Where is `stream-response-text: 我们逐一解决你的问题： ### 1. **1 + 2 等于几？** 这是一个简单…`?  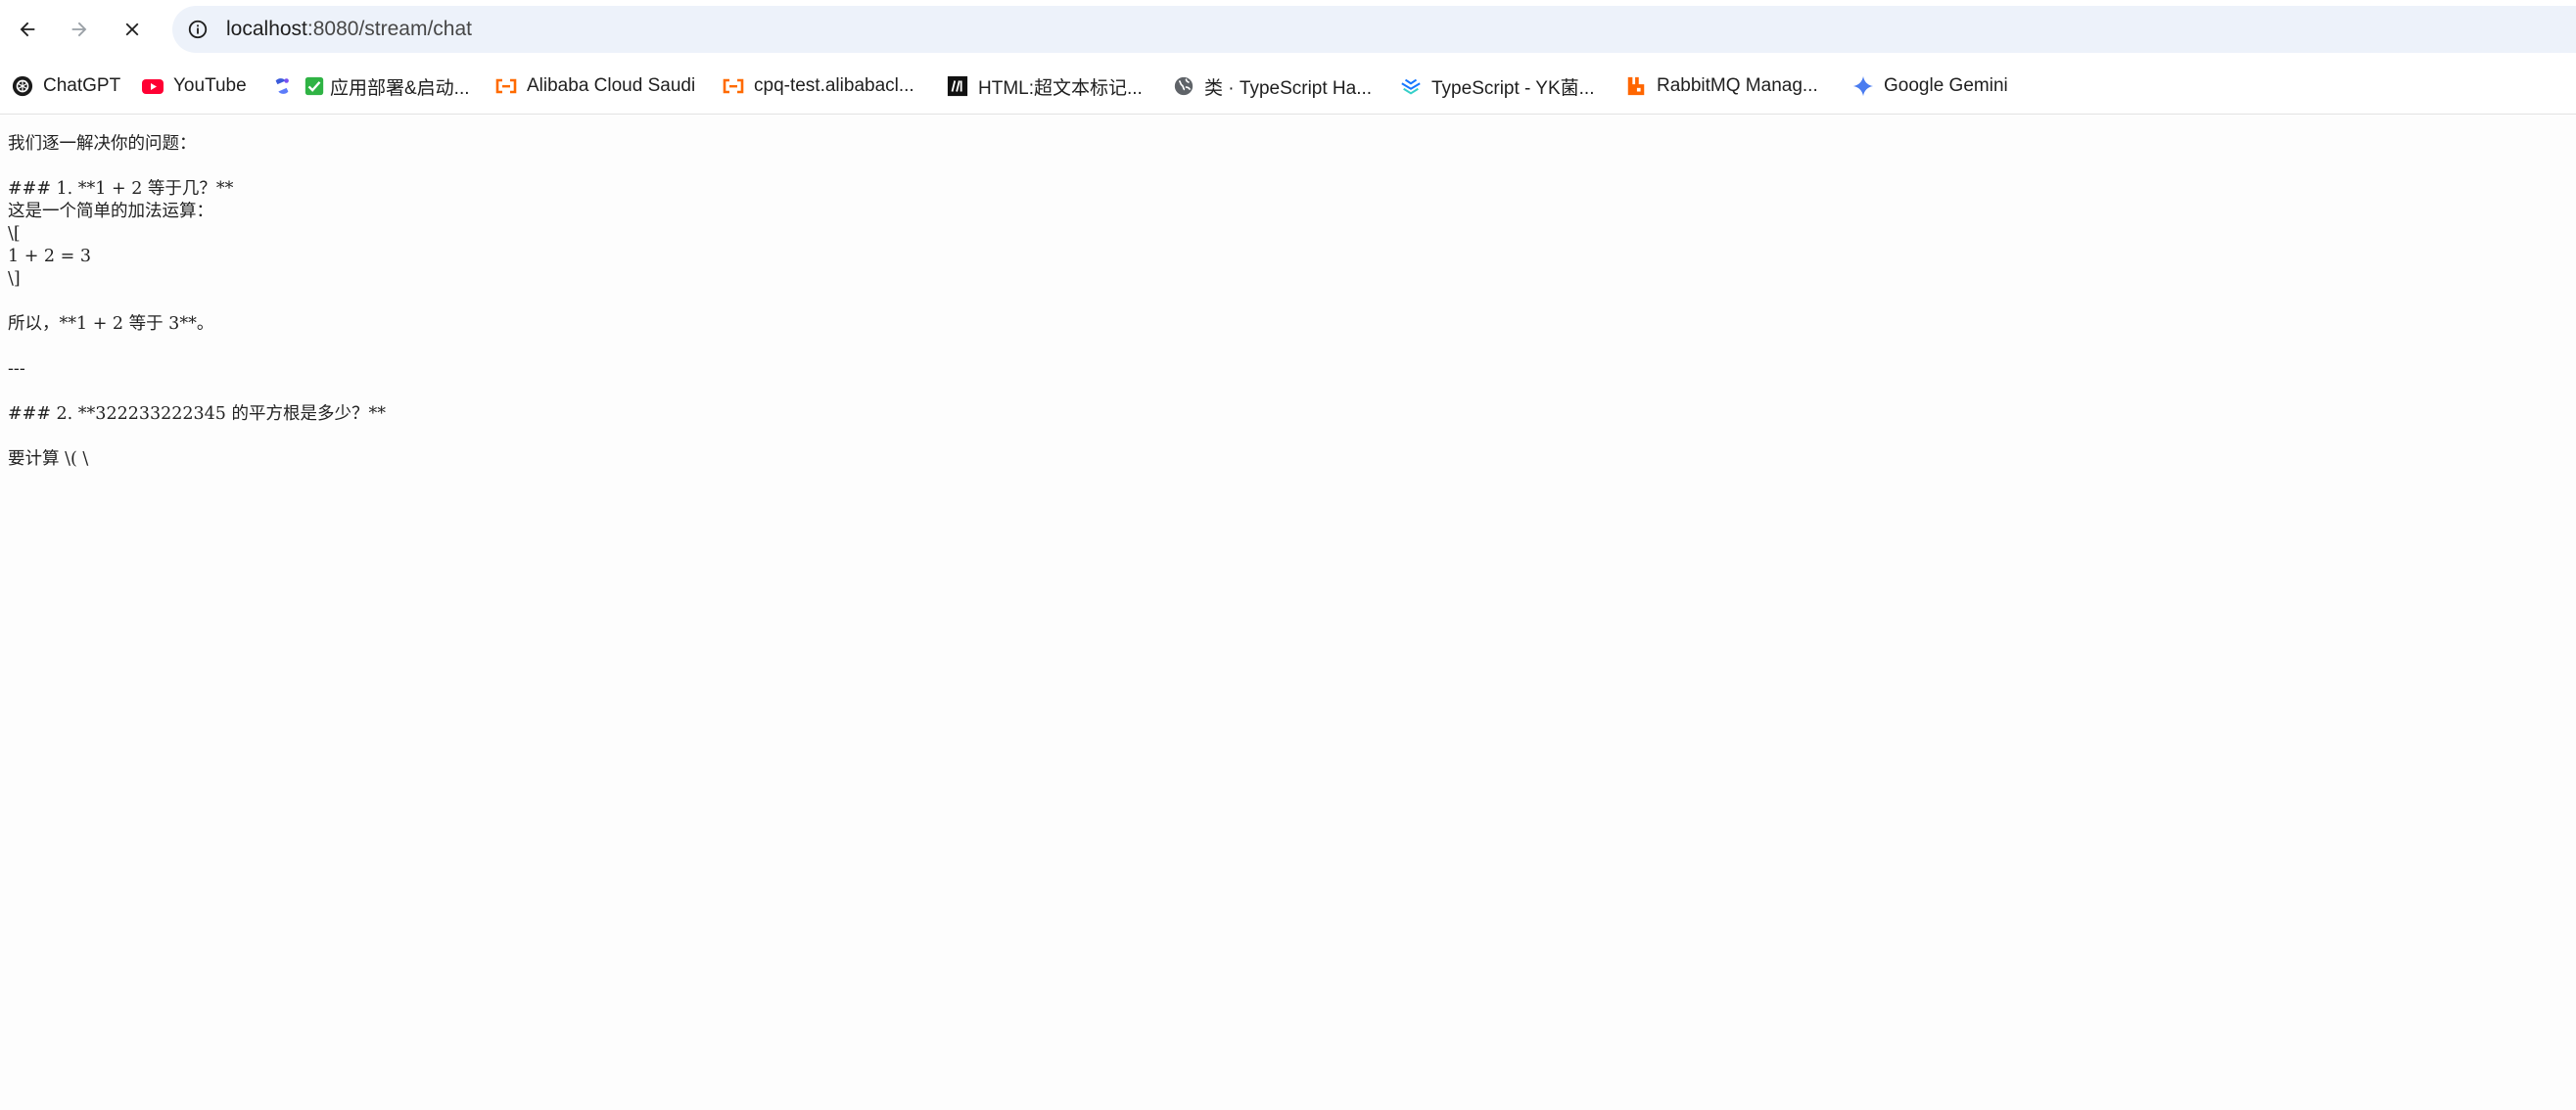 stream-response-text: 我们逐一解决你的问题： ### 1. **1 + 2 等于几？** 这是一个简单… is located at coordinates (197, 301).